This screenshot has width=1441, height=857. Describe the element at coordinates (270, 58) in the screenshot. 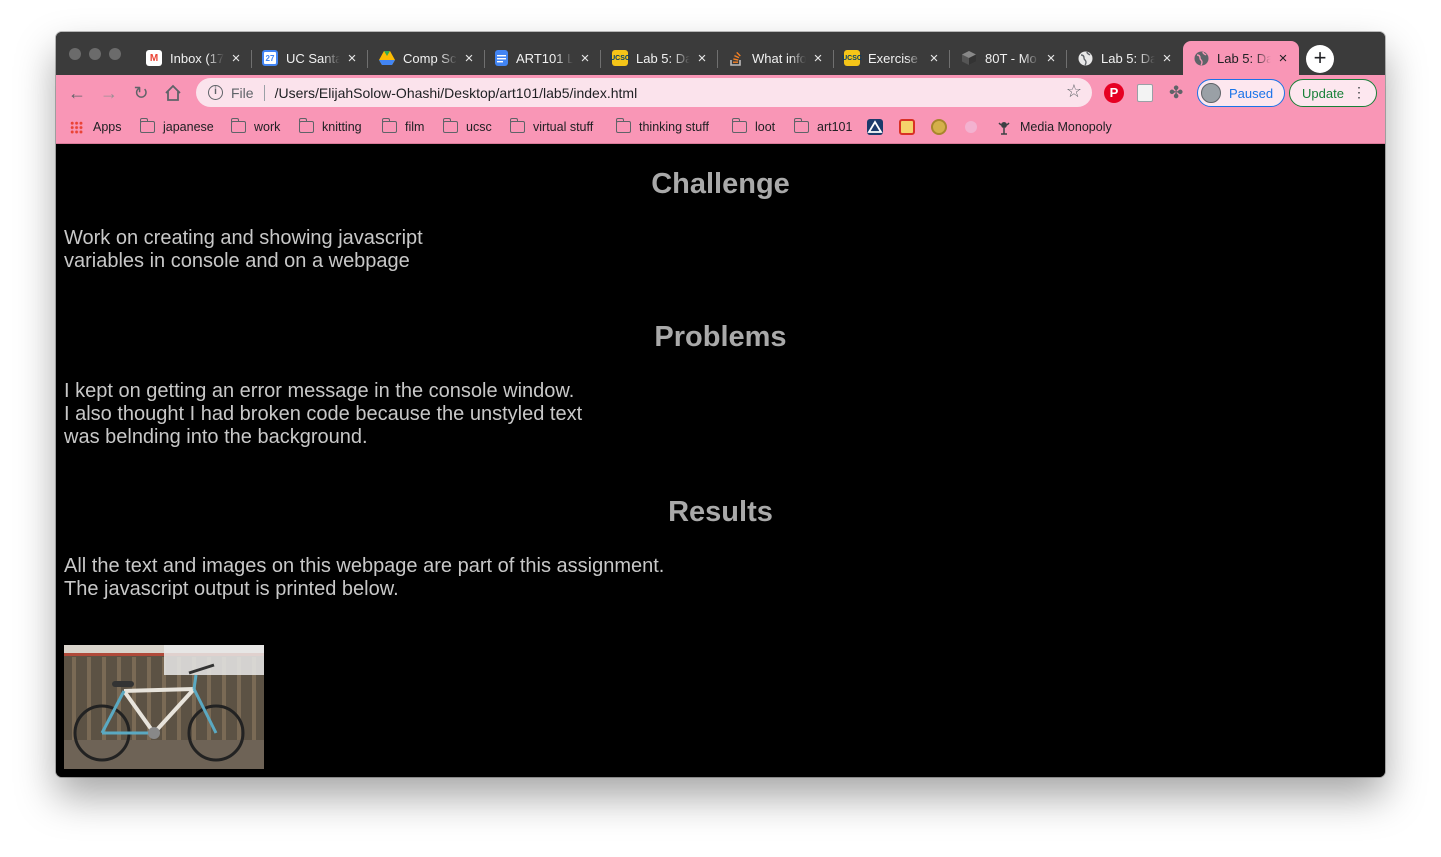

I see `calendar-icon: 27` at that location.